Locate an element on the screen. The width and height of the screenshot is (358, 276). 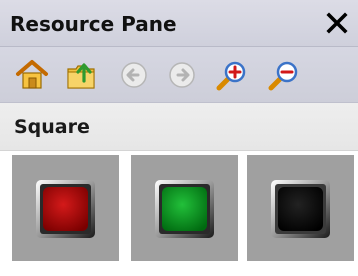
green-square-button is located at coordinates (184, 208).